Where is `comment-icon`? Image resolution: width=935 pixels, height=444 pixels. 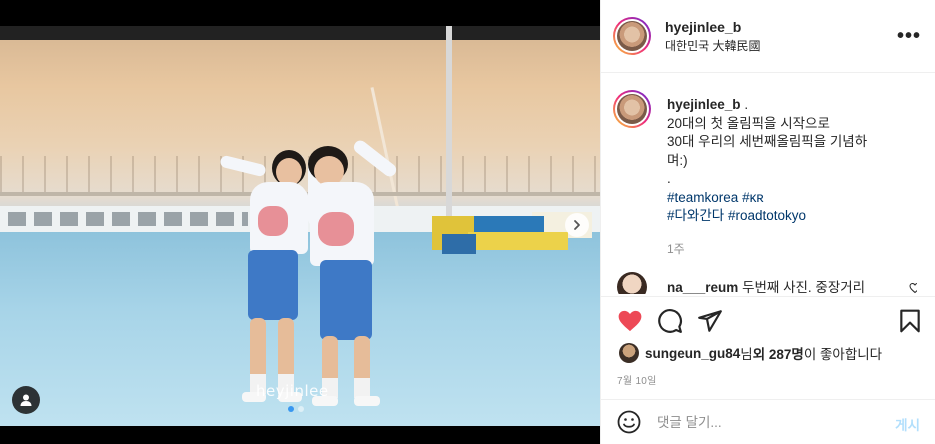
comment-icon is located at coordinates (670, 321).